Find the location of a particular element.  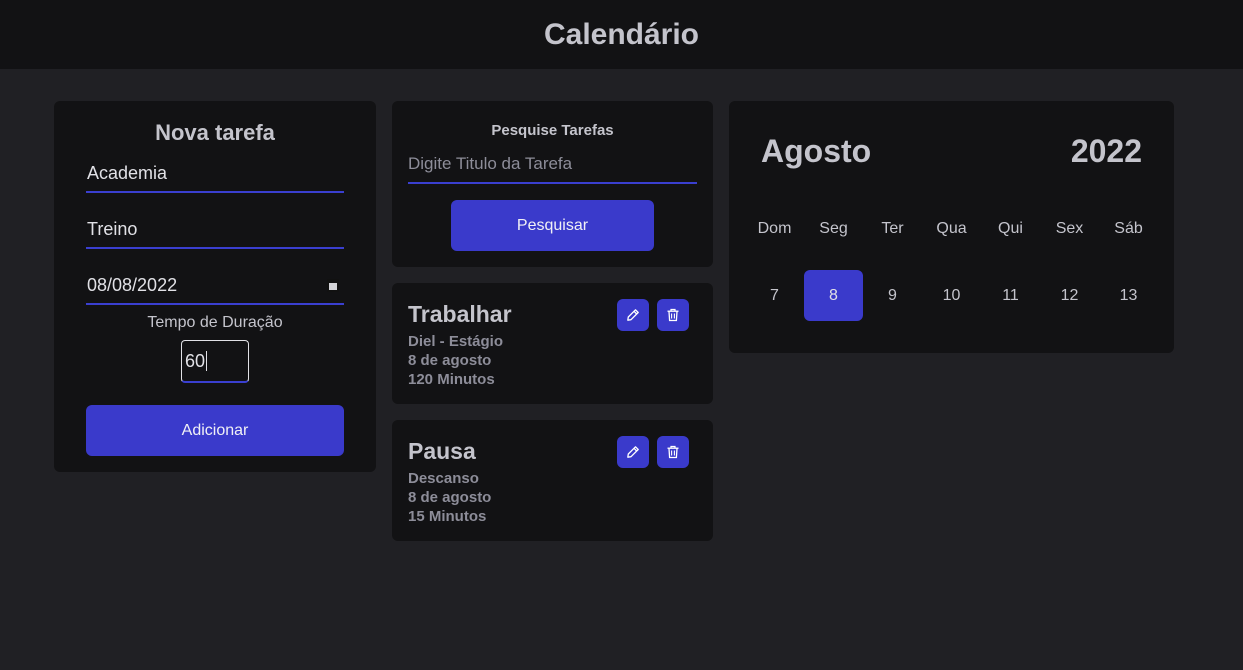

weekday-label: Qui is located at coordinates (1010, 228).